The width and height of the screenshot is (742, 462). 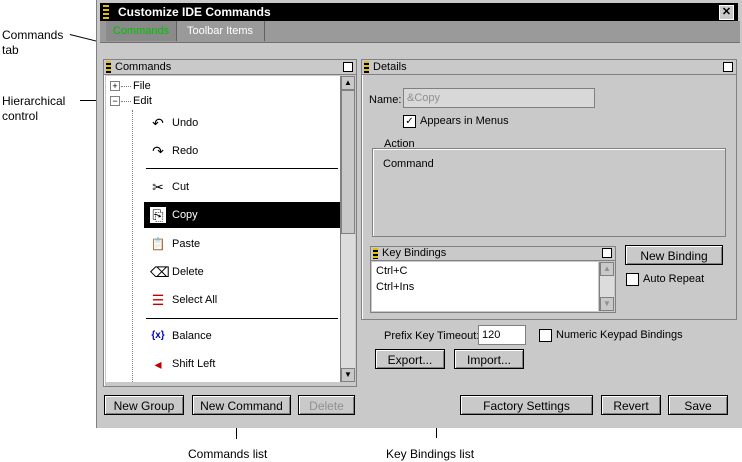 I want to click on command-item-cut: ✂ Cut, so click(x=242, y=187).